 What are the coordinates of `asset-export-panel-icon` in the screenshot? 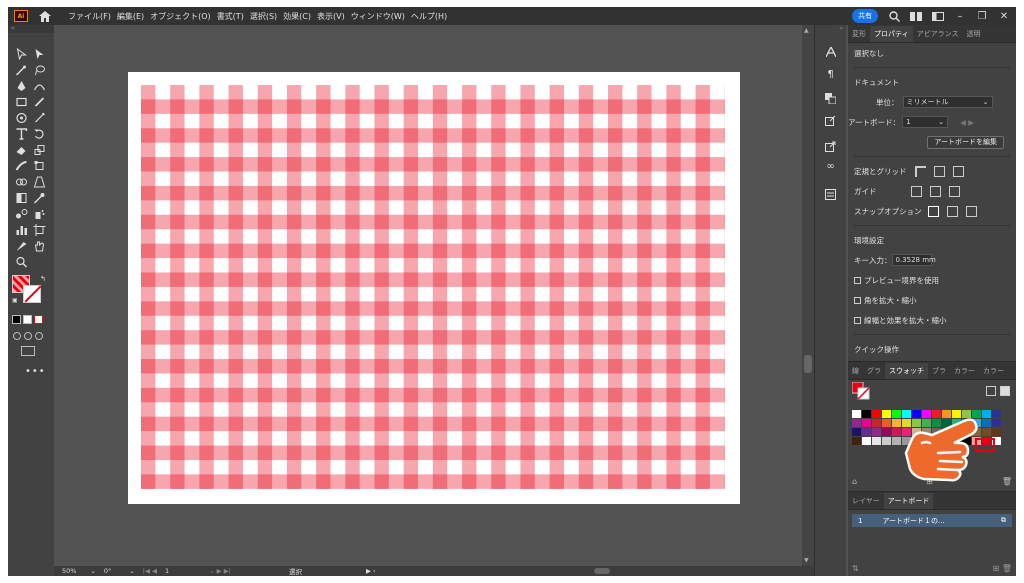 It's located at (831, 120).